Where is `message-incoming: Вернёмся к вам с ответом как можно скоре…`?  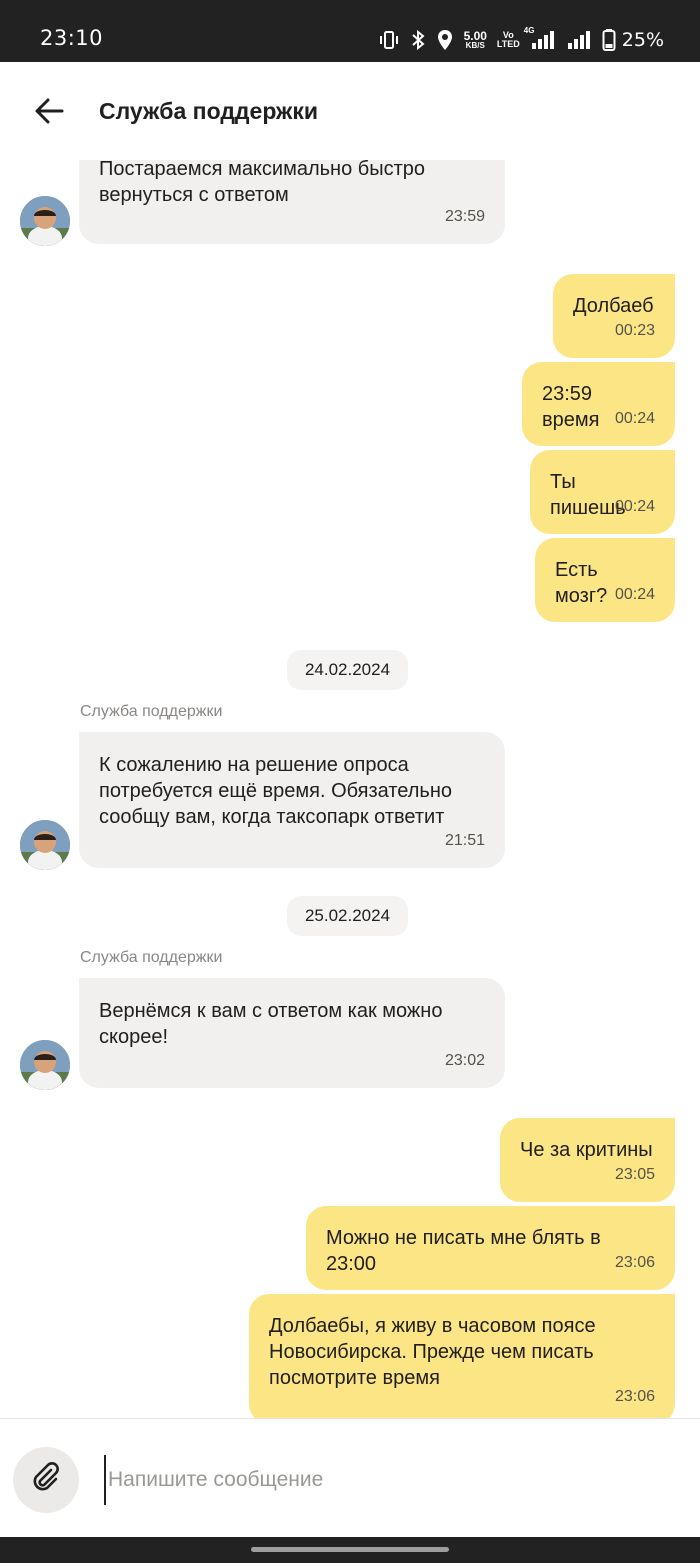
message-incoming: Вернёмся к вам с ответом как можно скоре… is located at coordinates (292, 1033).